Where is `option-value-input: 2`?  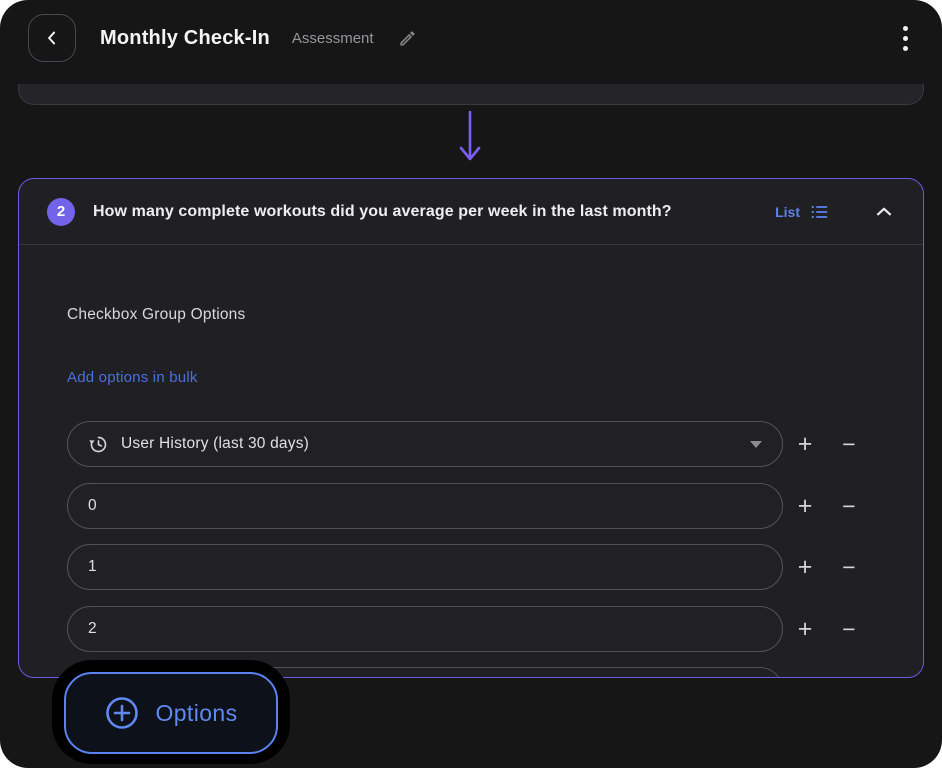 option-value-input: 2 is located at coordinates (425, 629).